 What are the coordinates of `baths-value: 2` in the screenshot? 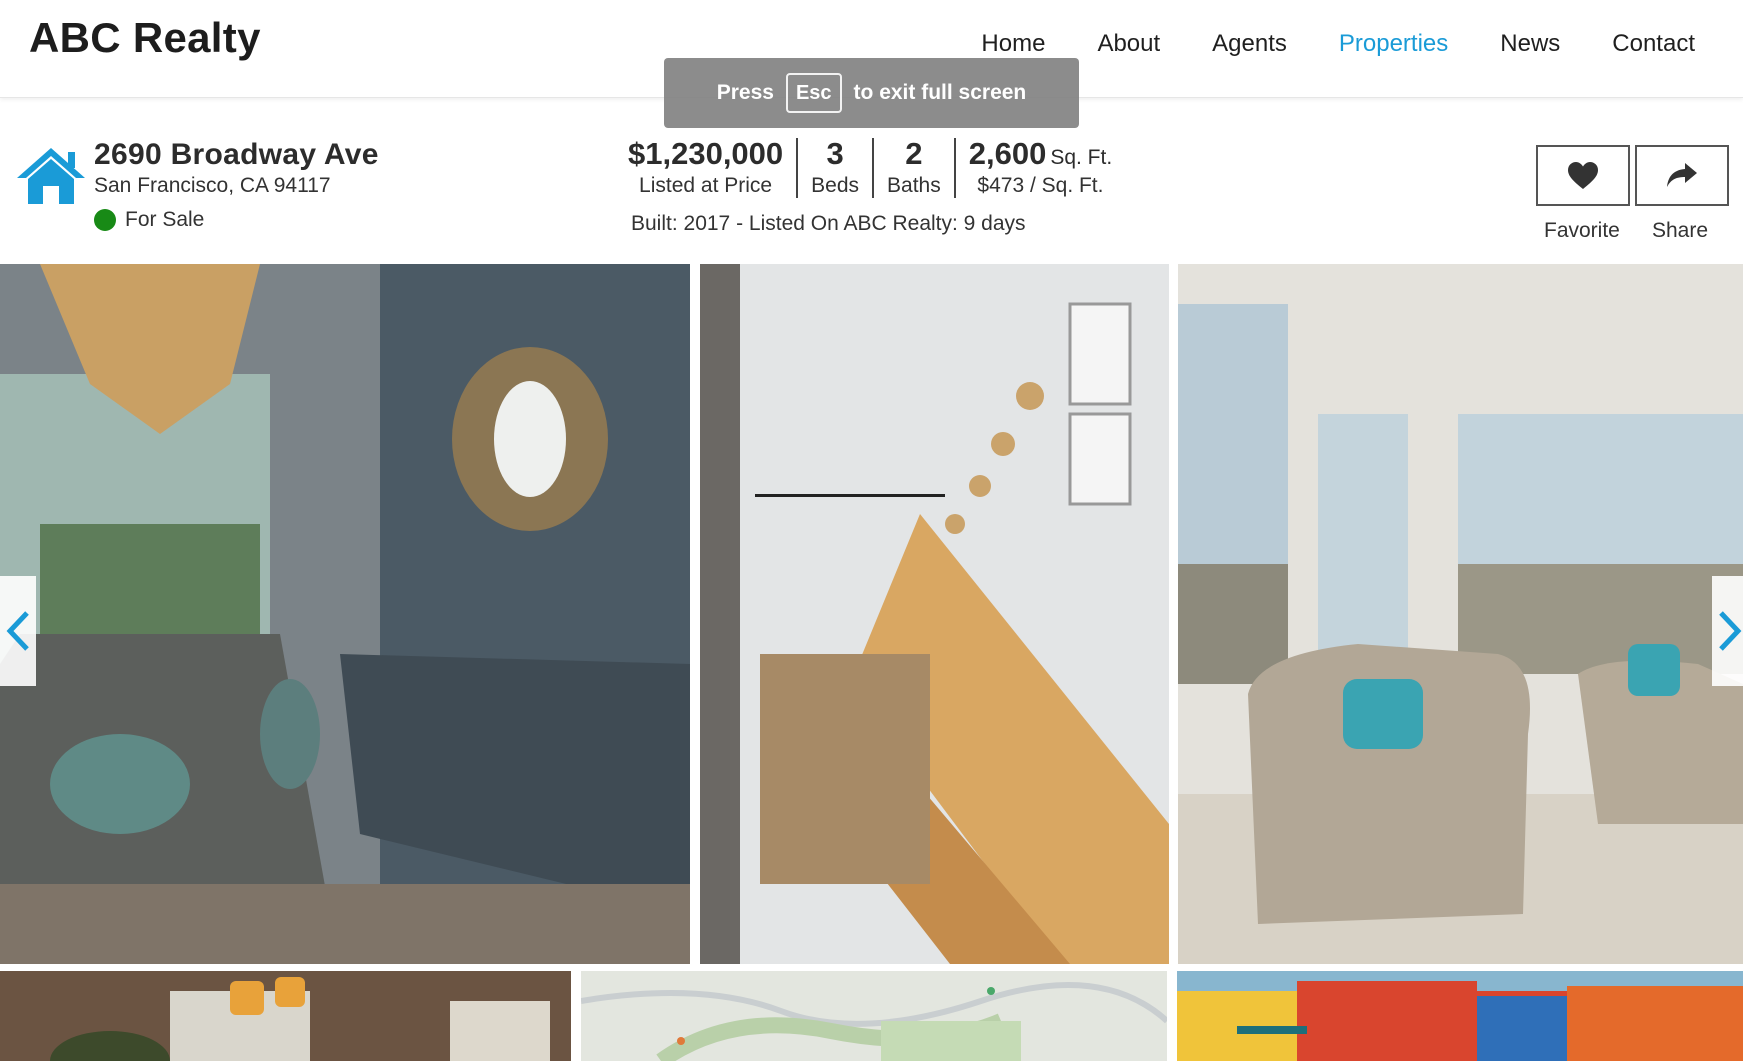 It's located at (914, 153).